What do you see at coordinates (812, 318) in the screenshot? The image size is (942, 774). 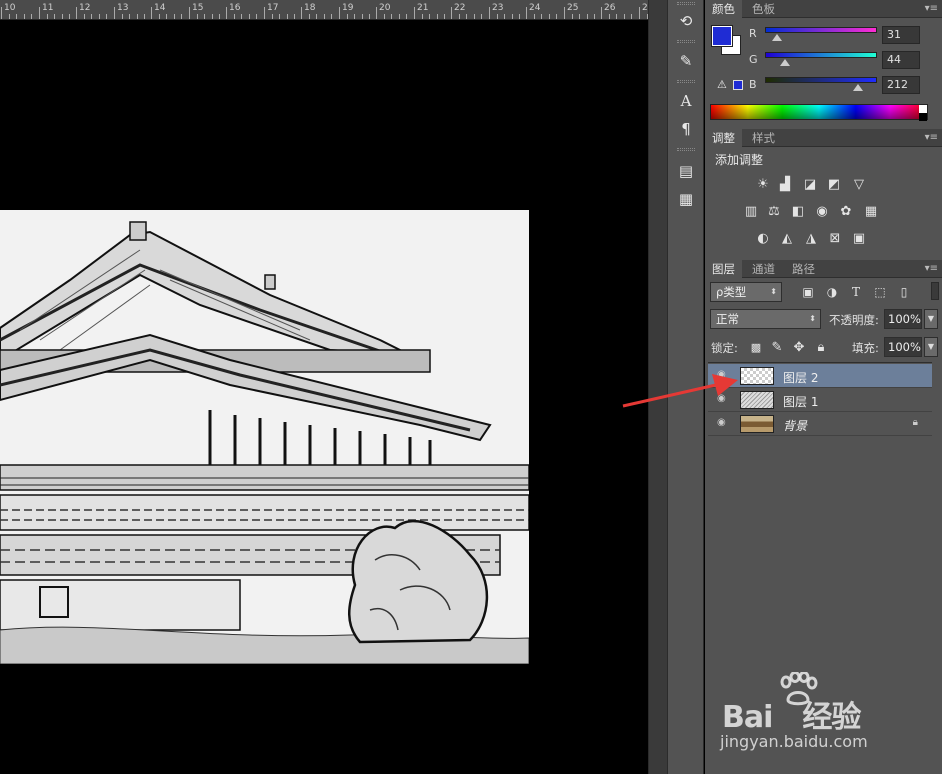 I see `updown-arrow-icon: ⬍` at bounding box center [812, 318].